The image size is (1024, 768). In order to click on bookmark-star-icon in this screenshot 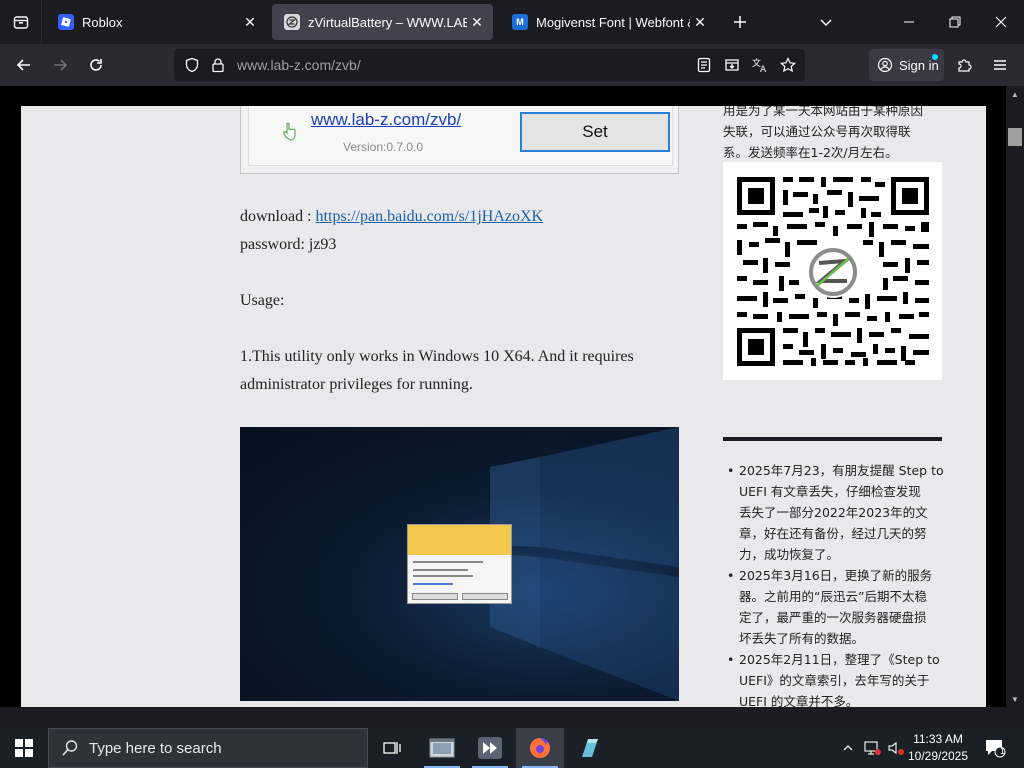, I will do `click(788, 65)`.